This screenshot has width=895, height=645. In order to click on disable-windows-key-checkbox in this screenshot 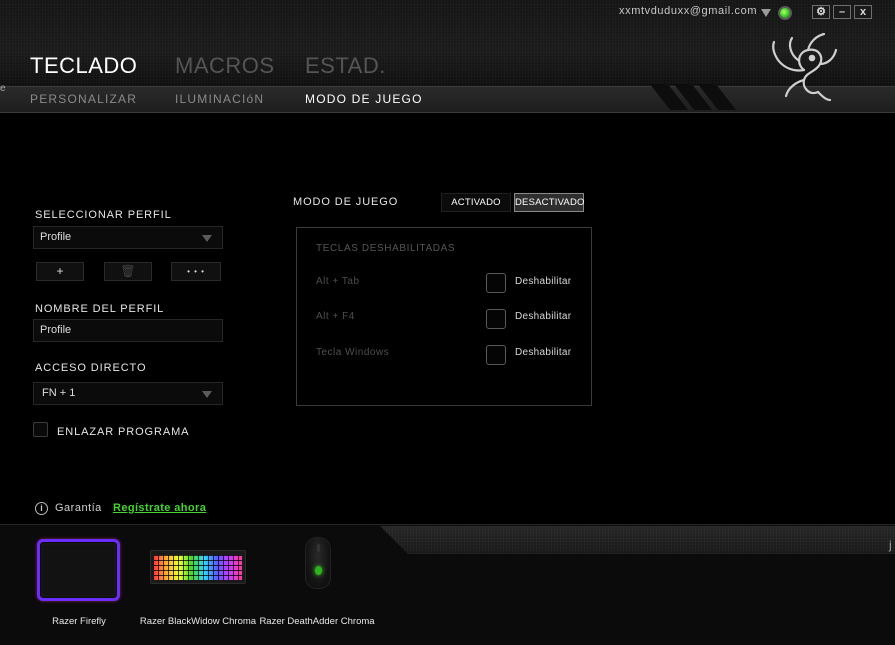, I will do `click(496, 355)`.